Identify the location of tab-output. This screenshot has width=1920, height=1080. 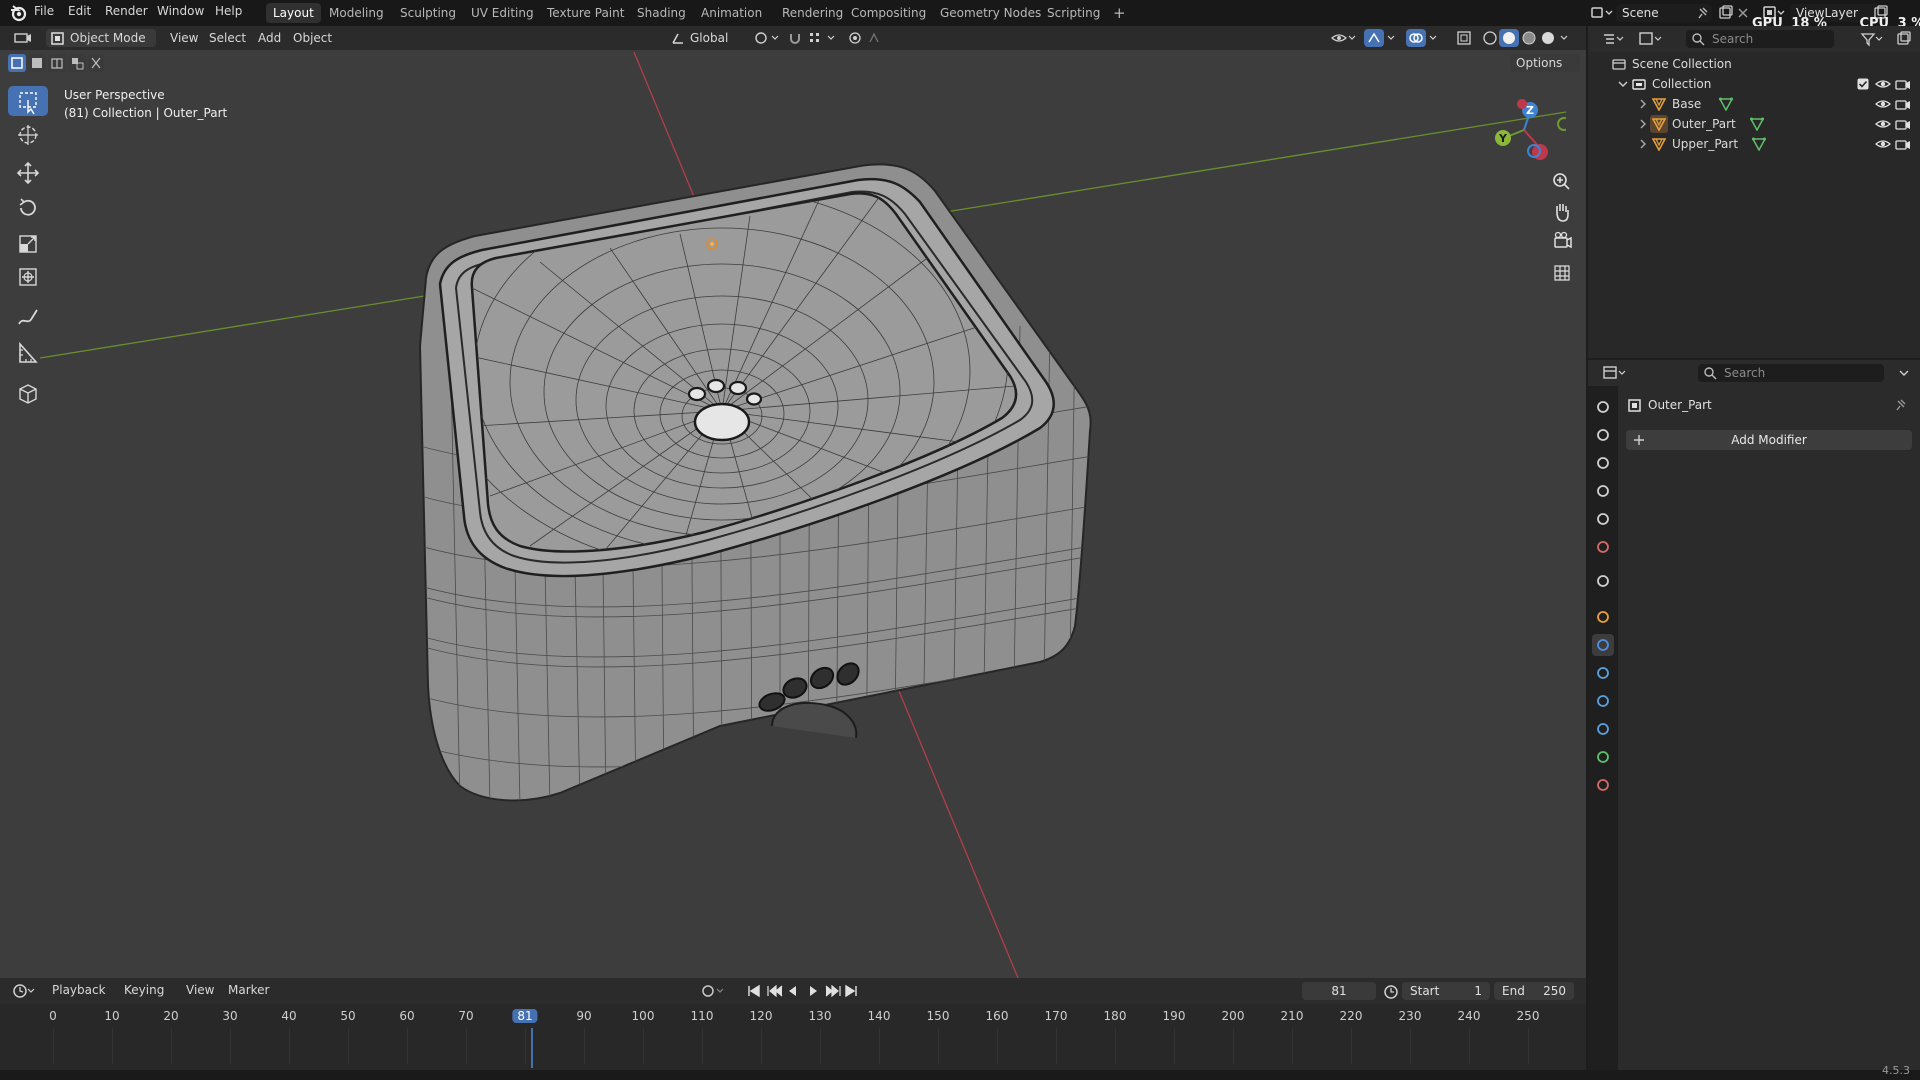
(1603, 463).